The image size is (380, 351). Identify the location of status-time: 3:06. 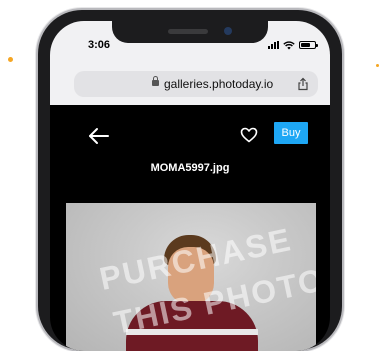
(99, 45).